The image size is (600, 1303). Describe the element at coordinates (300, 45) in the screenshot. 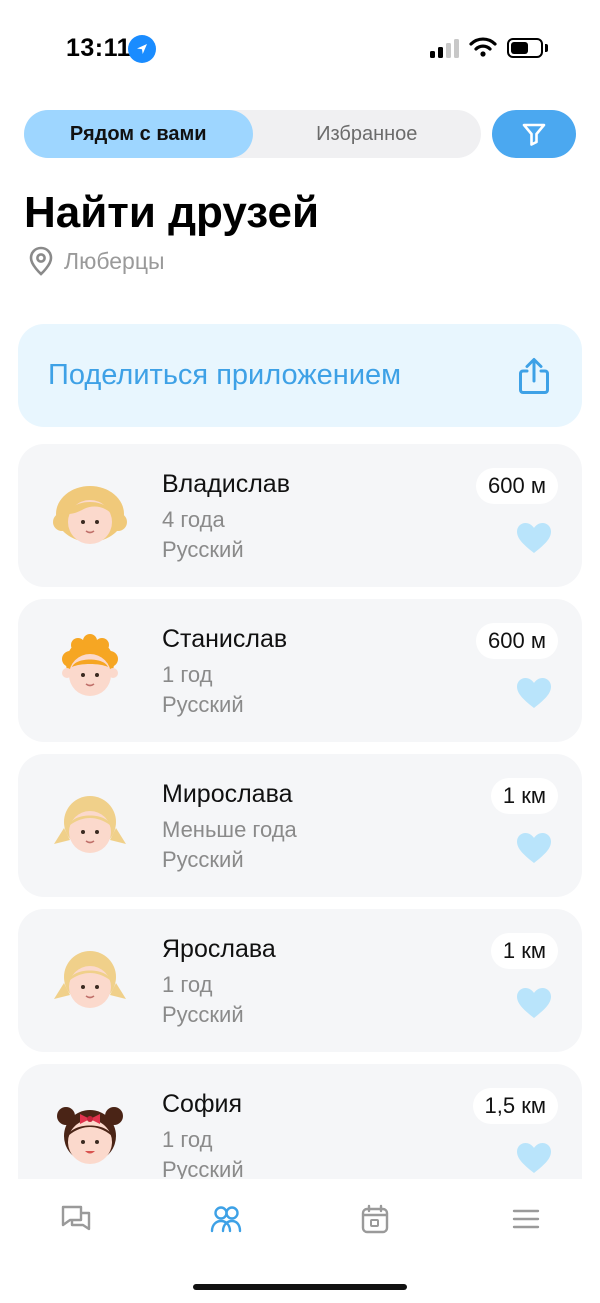

I see `status-bar: 13:11` at that location.